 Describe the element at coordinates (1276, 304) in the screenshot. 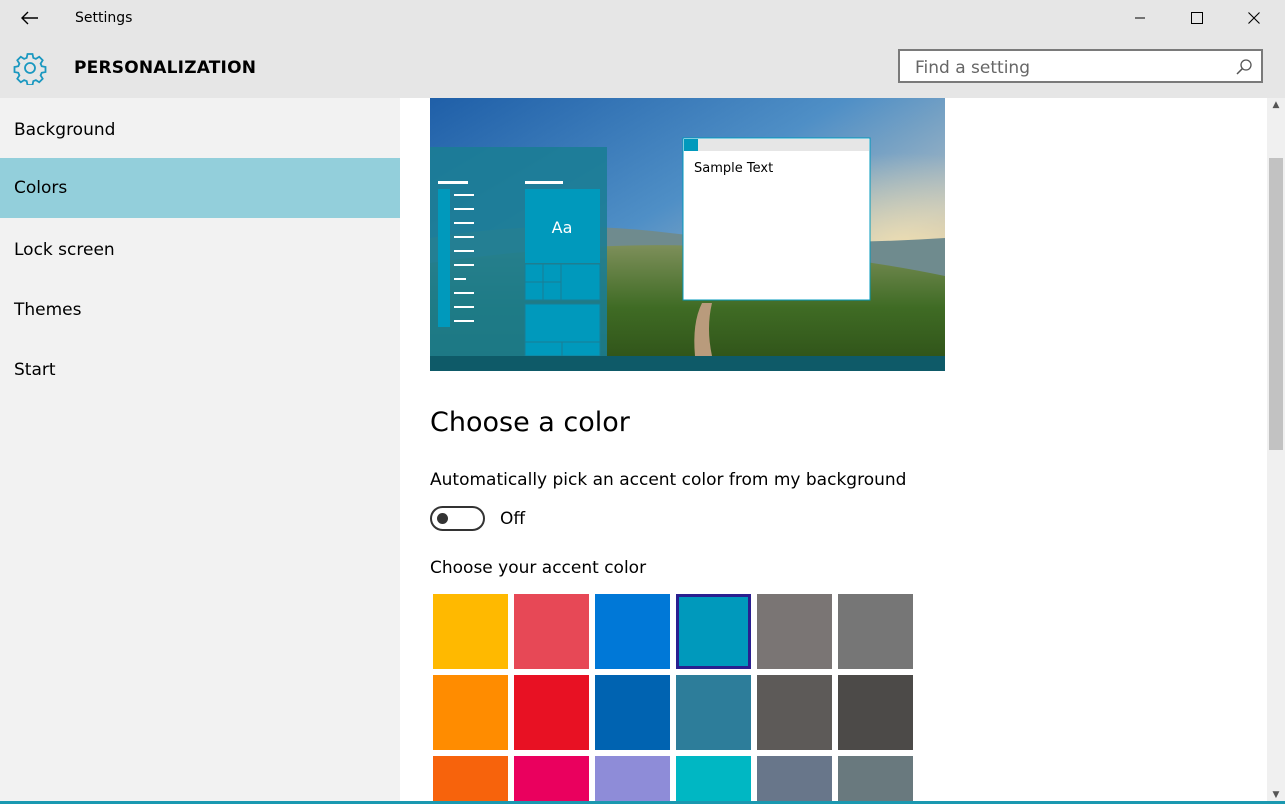

I see `scrollbar-thumb` at that location.